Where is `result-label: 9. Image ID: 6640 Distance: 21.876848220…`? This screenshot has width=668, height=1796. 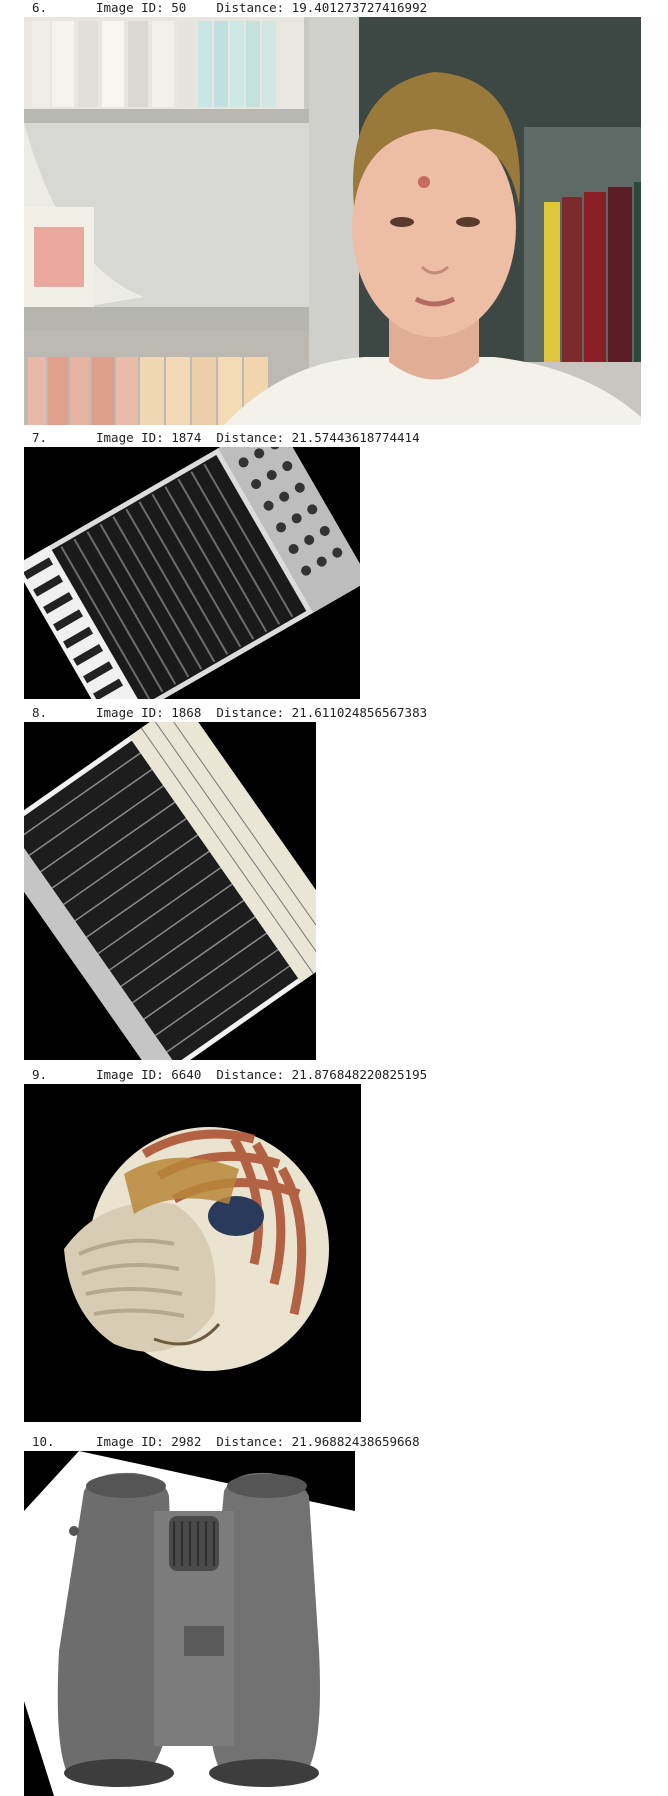 result-label: 9. Image ID: 6640 Distance: 21.876848220… is located at coordinates (213, 1075).